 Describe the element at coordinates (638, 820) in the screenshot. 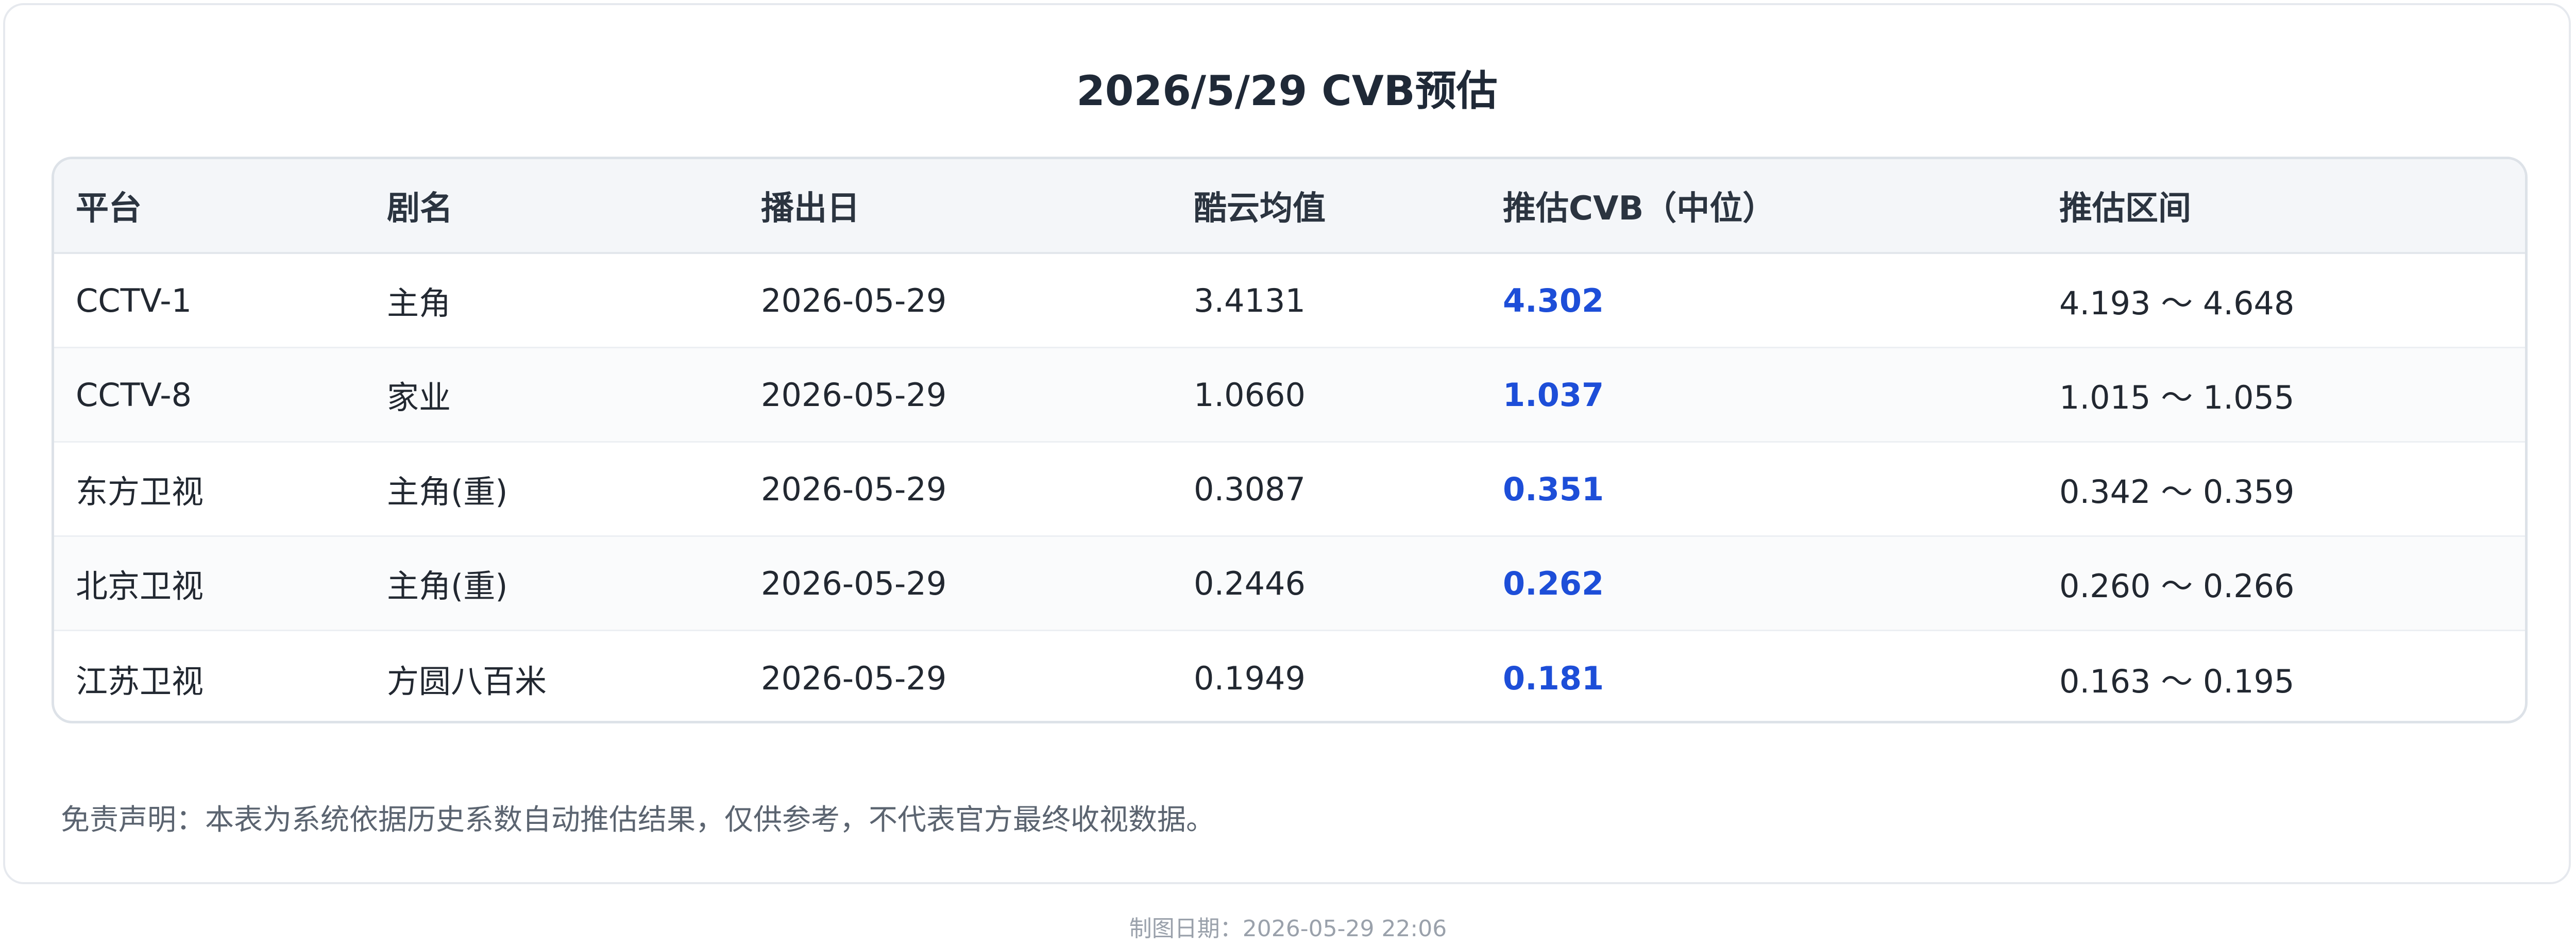

I see `disclaimer-text: 免责声明：本表为系统依据历史系数自动推估结果，仅供参考，不代表官方最终收视数据。` at that location.